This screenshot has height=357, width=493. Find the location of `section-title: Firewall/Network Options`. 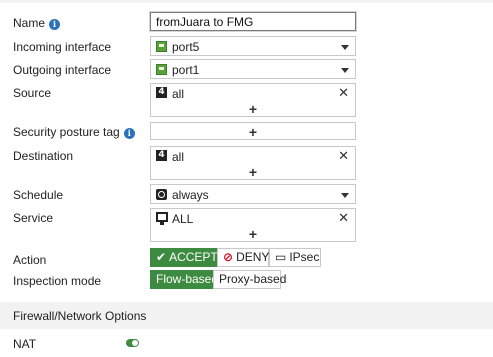

section-title: Firewall/Network Options is located at coordinates (80, 316).